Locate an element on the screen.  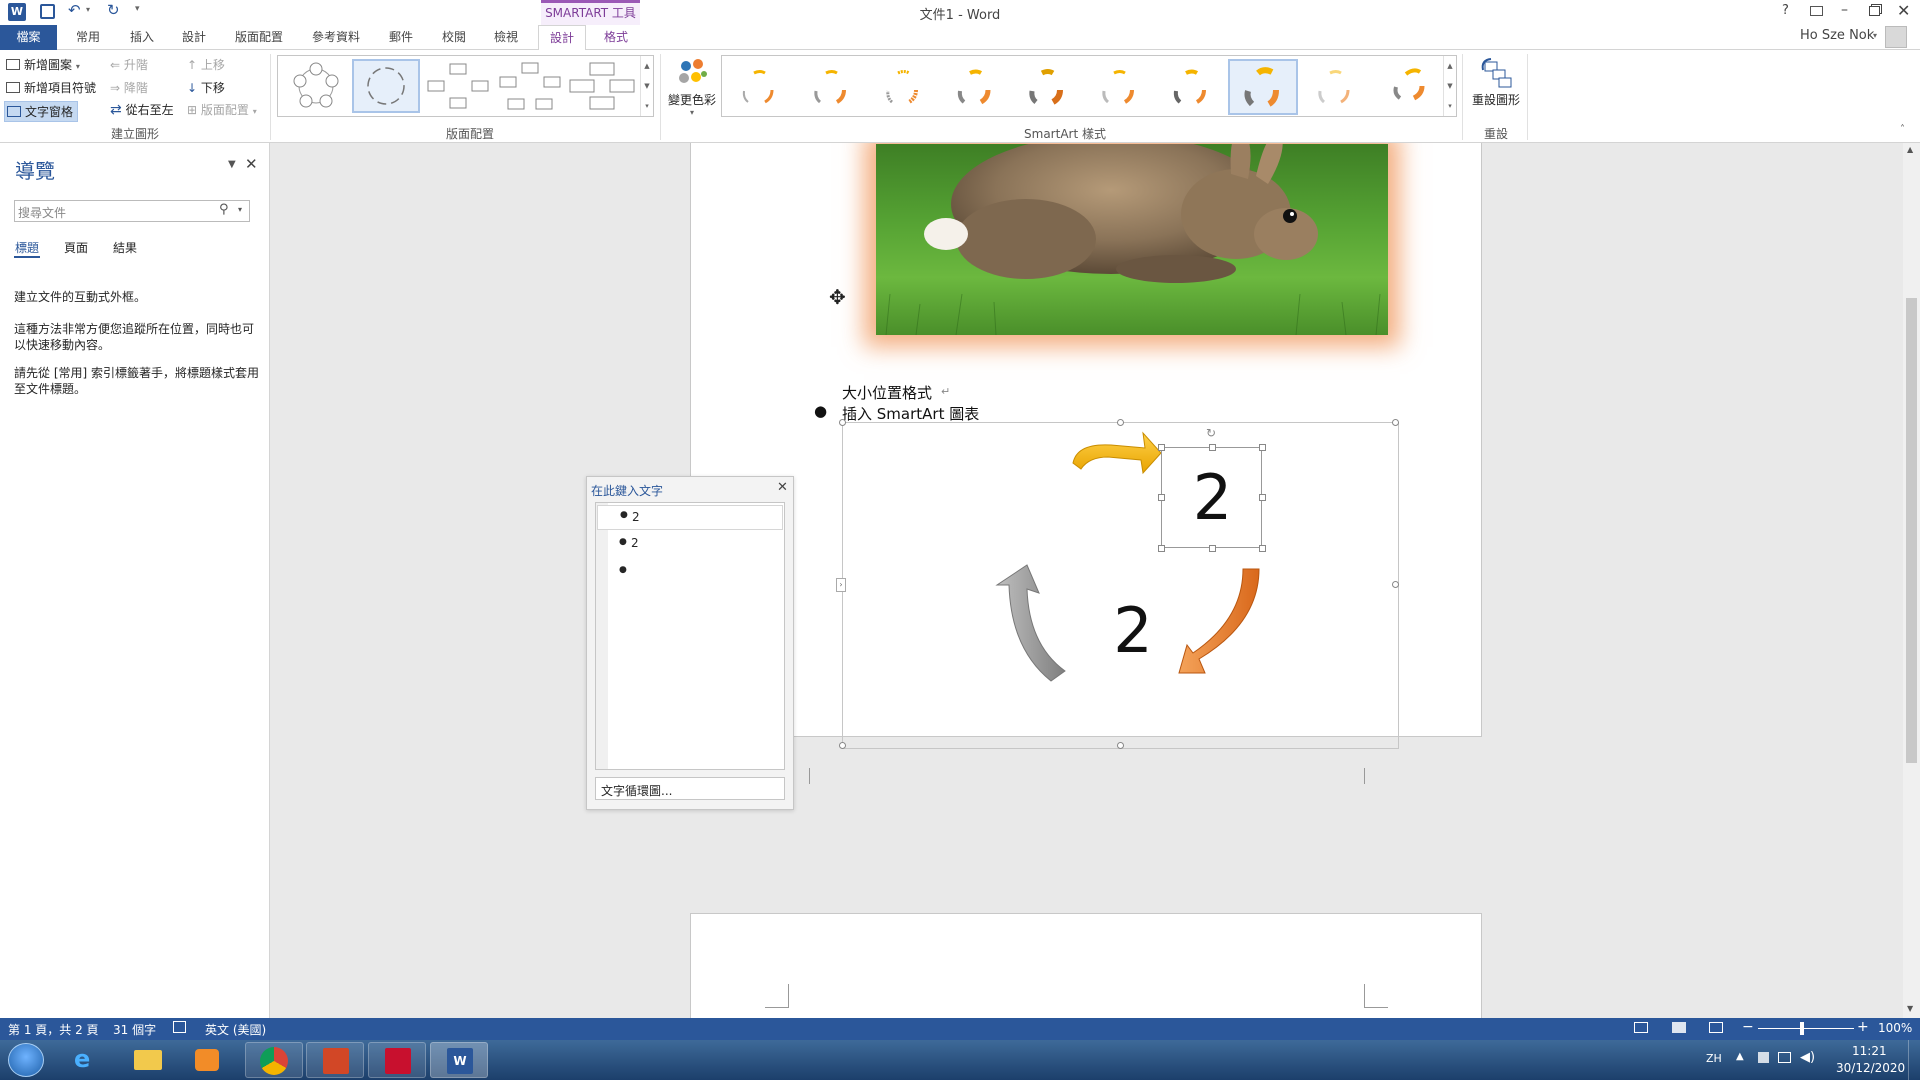
network-icon is located at coordinates (1784, 1057).